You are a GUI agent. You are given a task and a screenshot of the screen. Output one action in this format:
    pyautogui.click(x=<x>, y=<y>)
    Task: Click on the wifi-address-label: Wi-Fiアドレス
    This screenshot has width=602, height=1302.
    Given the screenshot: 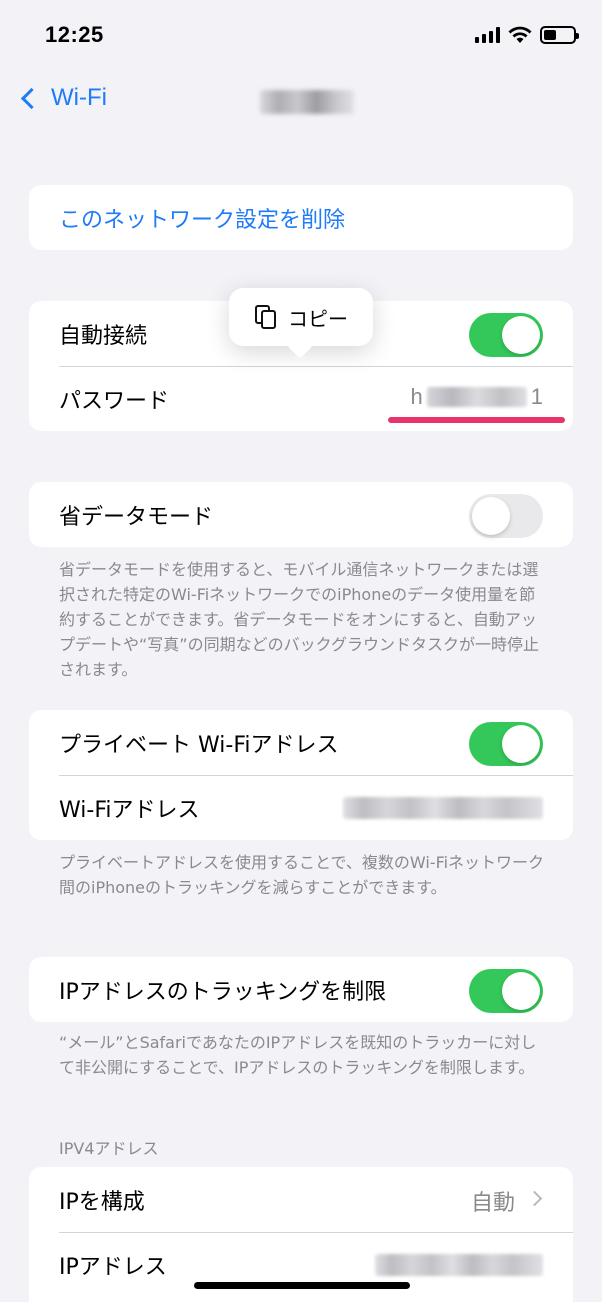 What is the action you would take?
    pyautogui.click(x=129, y=810)
    